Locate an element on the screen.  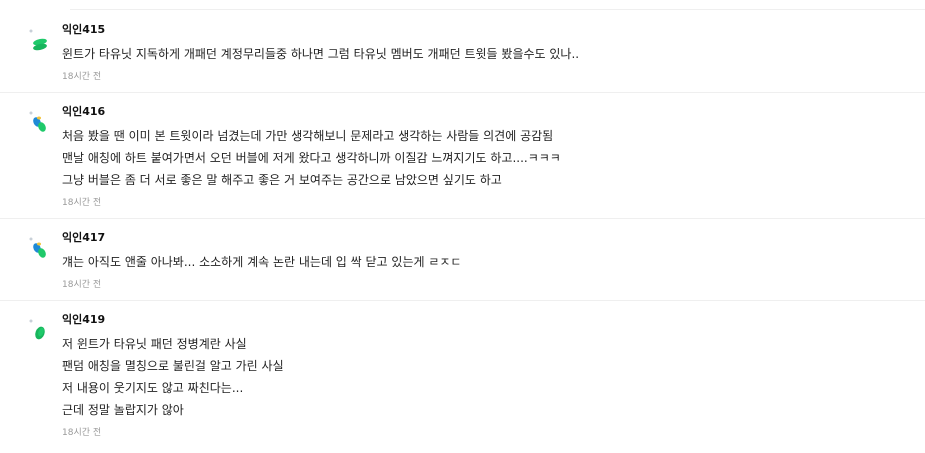
comment-author: 익인415 is located at coordinates (493, 30).